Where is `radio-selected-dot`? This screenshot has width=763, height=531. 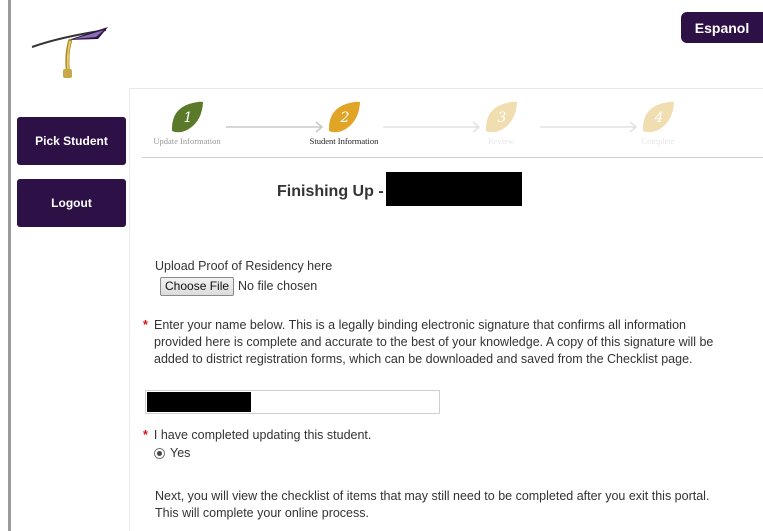 radio-selected-dot is located at coordinates (159, 453).